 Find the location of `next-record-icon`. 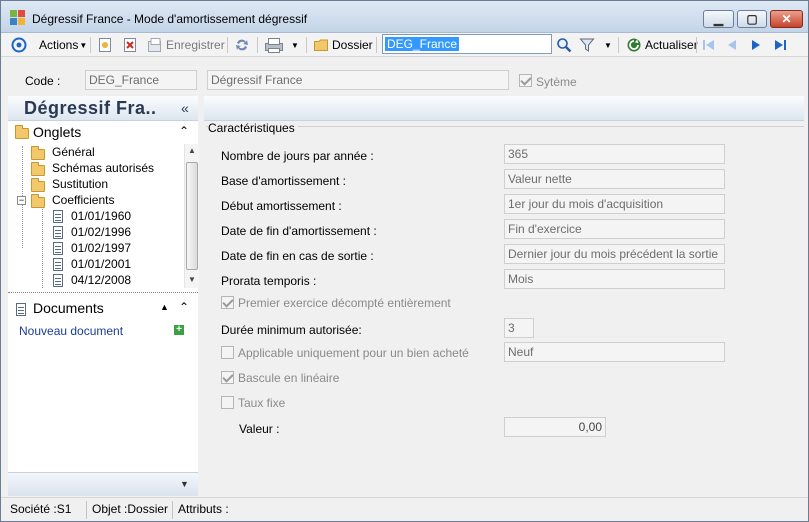

next-record-icon is located at coordinates (756, 45).